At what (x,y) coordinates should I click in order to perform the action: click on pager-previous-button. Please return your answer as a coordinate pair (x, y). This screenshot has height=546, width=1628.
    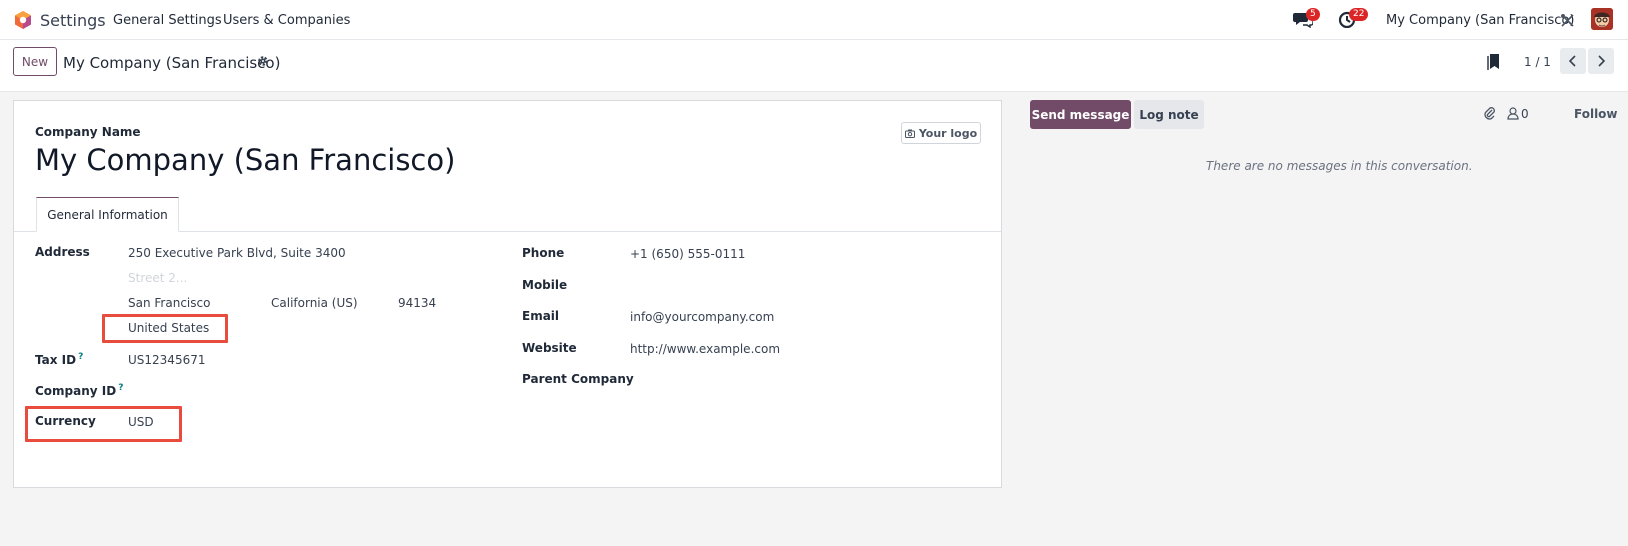
    Looking at the image, I should click on (1573, 61).